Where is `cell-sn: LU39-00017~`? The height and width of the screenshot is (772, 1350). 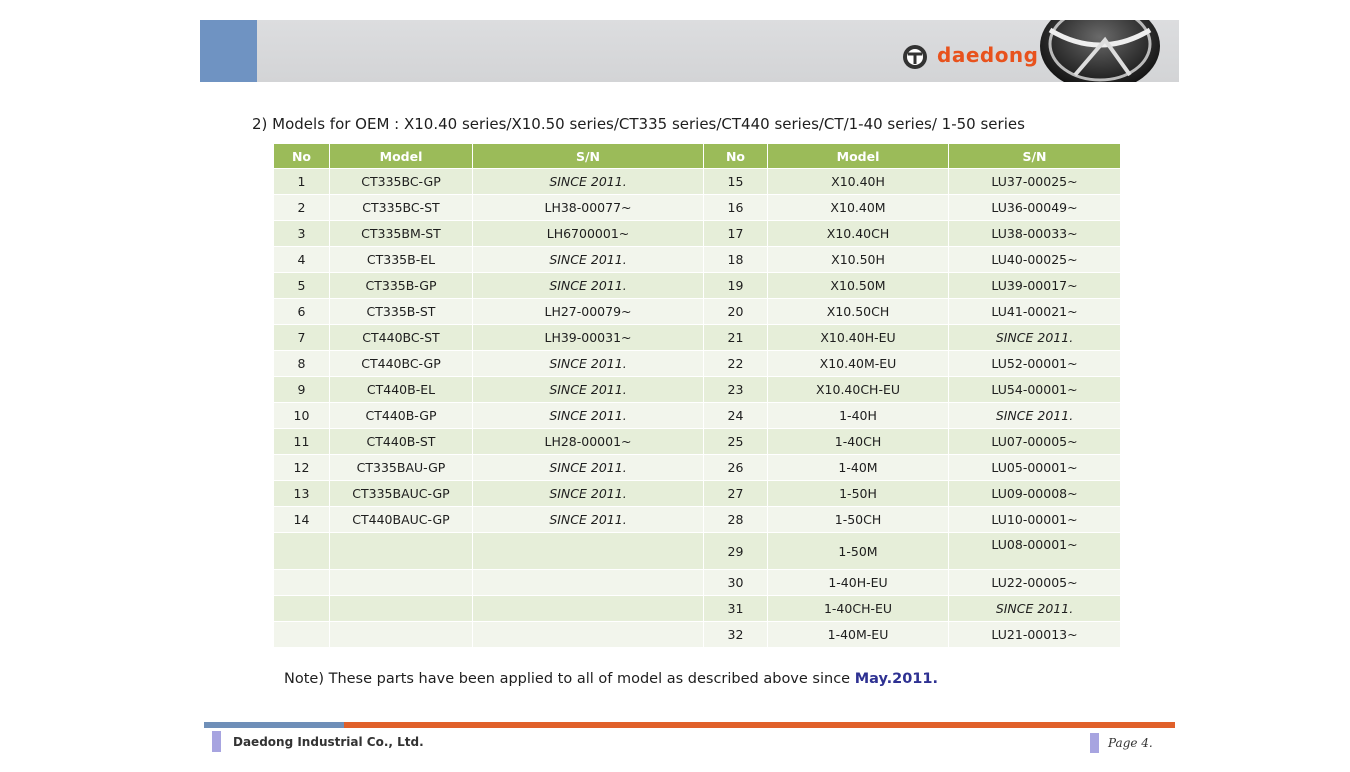
cell-sn: LU39-00017~ is located at coordinates (1034, 285).